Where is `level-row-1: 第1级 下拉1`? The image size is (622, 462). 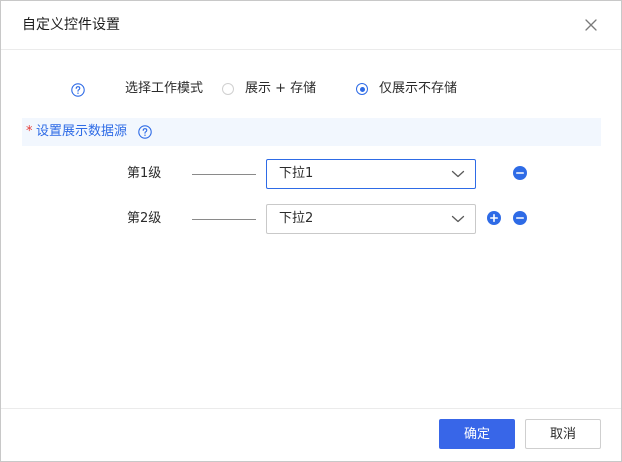
level-row-1: 第1级 下拉1 is located at coordinates (311, 174).